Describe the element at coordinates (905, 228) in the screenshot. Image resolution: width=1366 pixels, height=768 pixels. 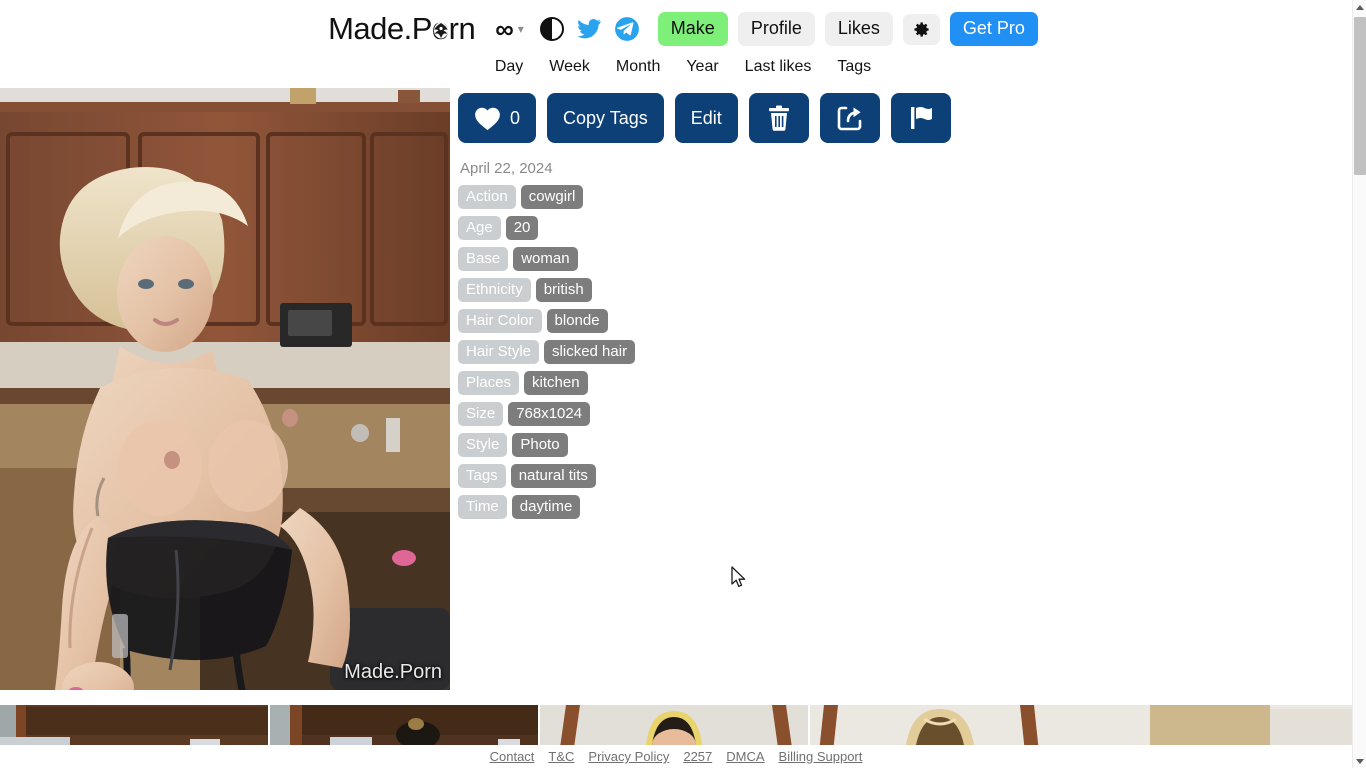
I see `attribute-row-age: Age 20` at that location.